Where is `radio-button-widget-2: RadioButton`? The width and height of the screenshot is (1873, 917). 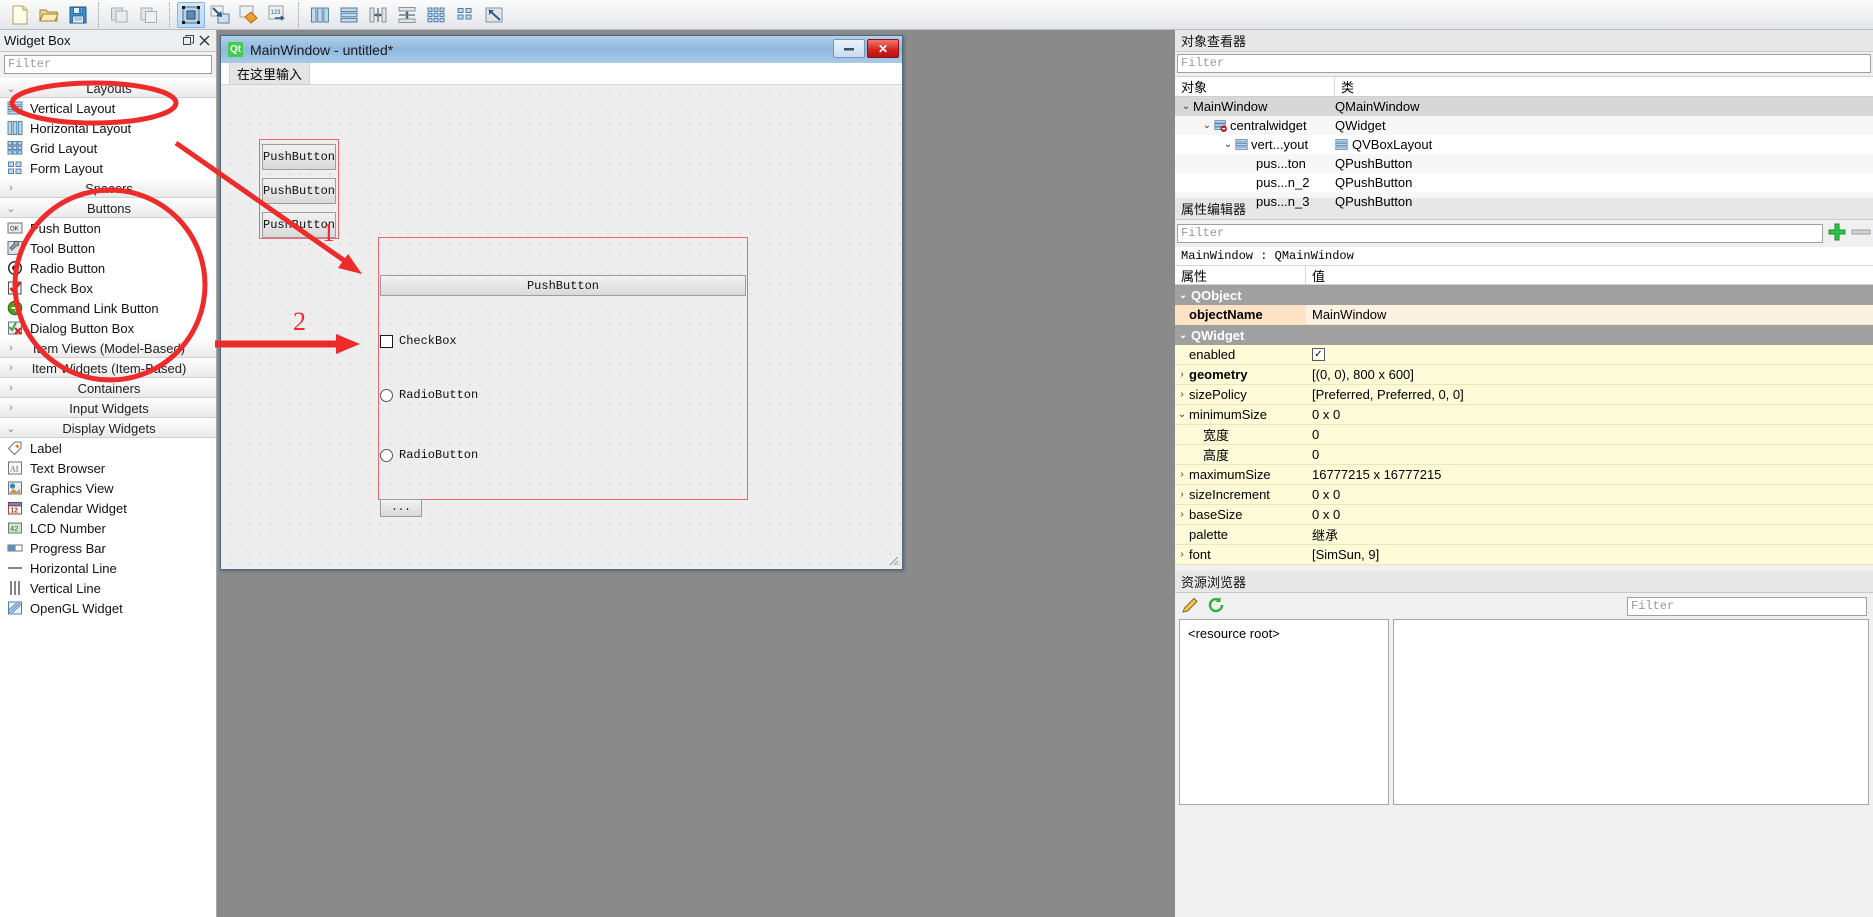 radio-button-widget-2: RadioButton is located at coordinates (429, 455).